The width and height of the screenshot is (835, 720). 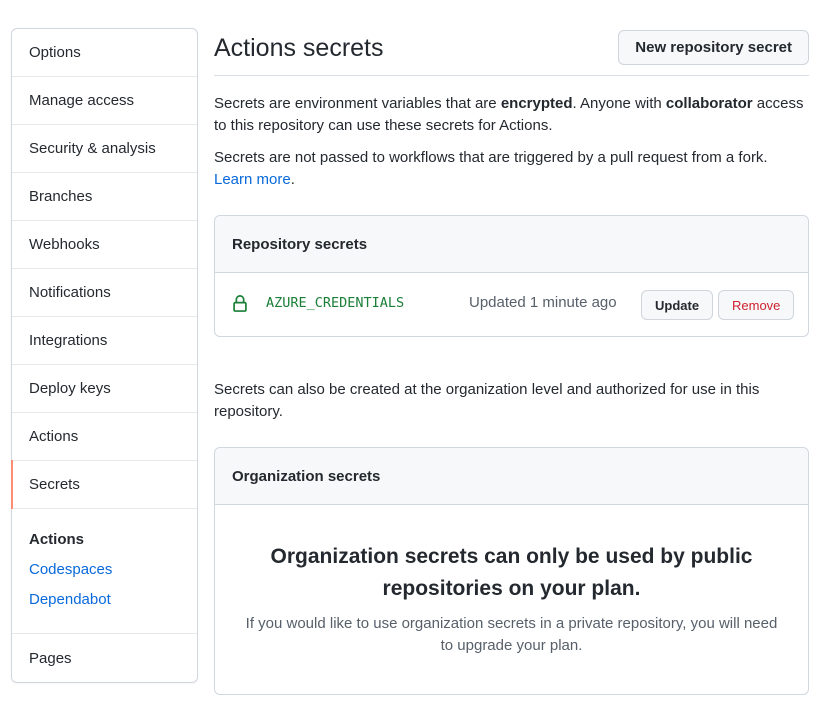 What do you see at coordinates (104, 437) in the screenshot?
I see `sidebar-item-actions: Actions` at bounding box center [104, 437].